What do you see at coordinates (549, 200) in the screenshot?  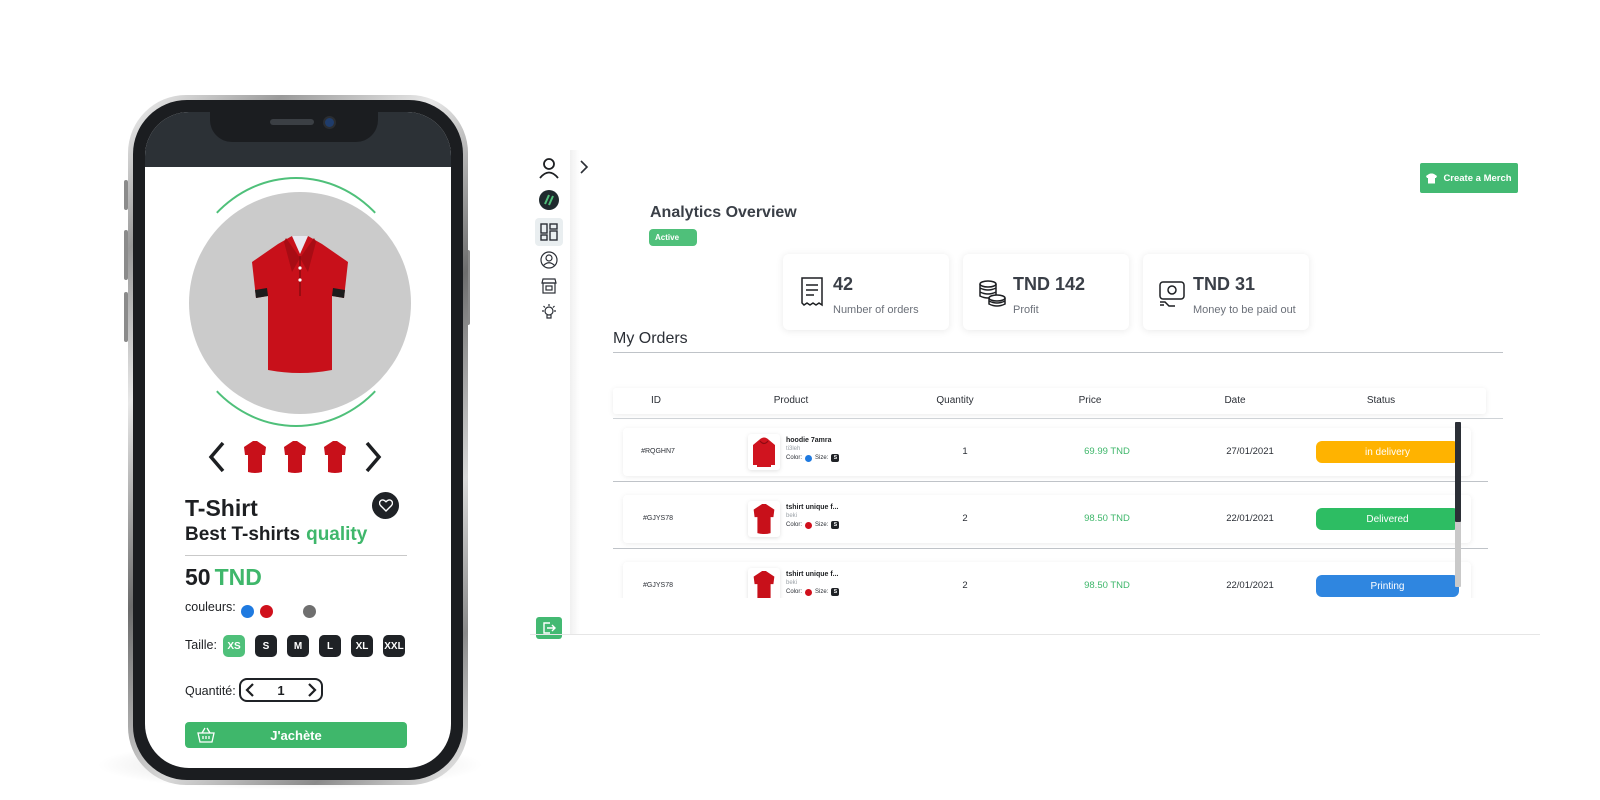 I see `brand-logo-icon` at bounding box center [549, 200].